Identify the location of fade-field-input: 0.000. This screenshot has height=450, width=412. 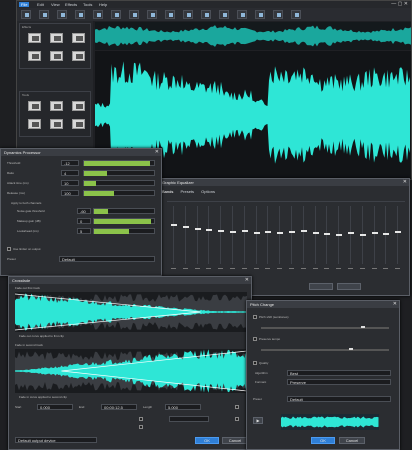
(55, 407).